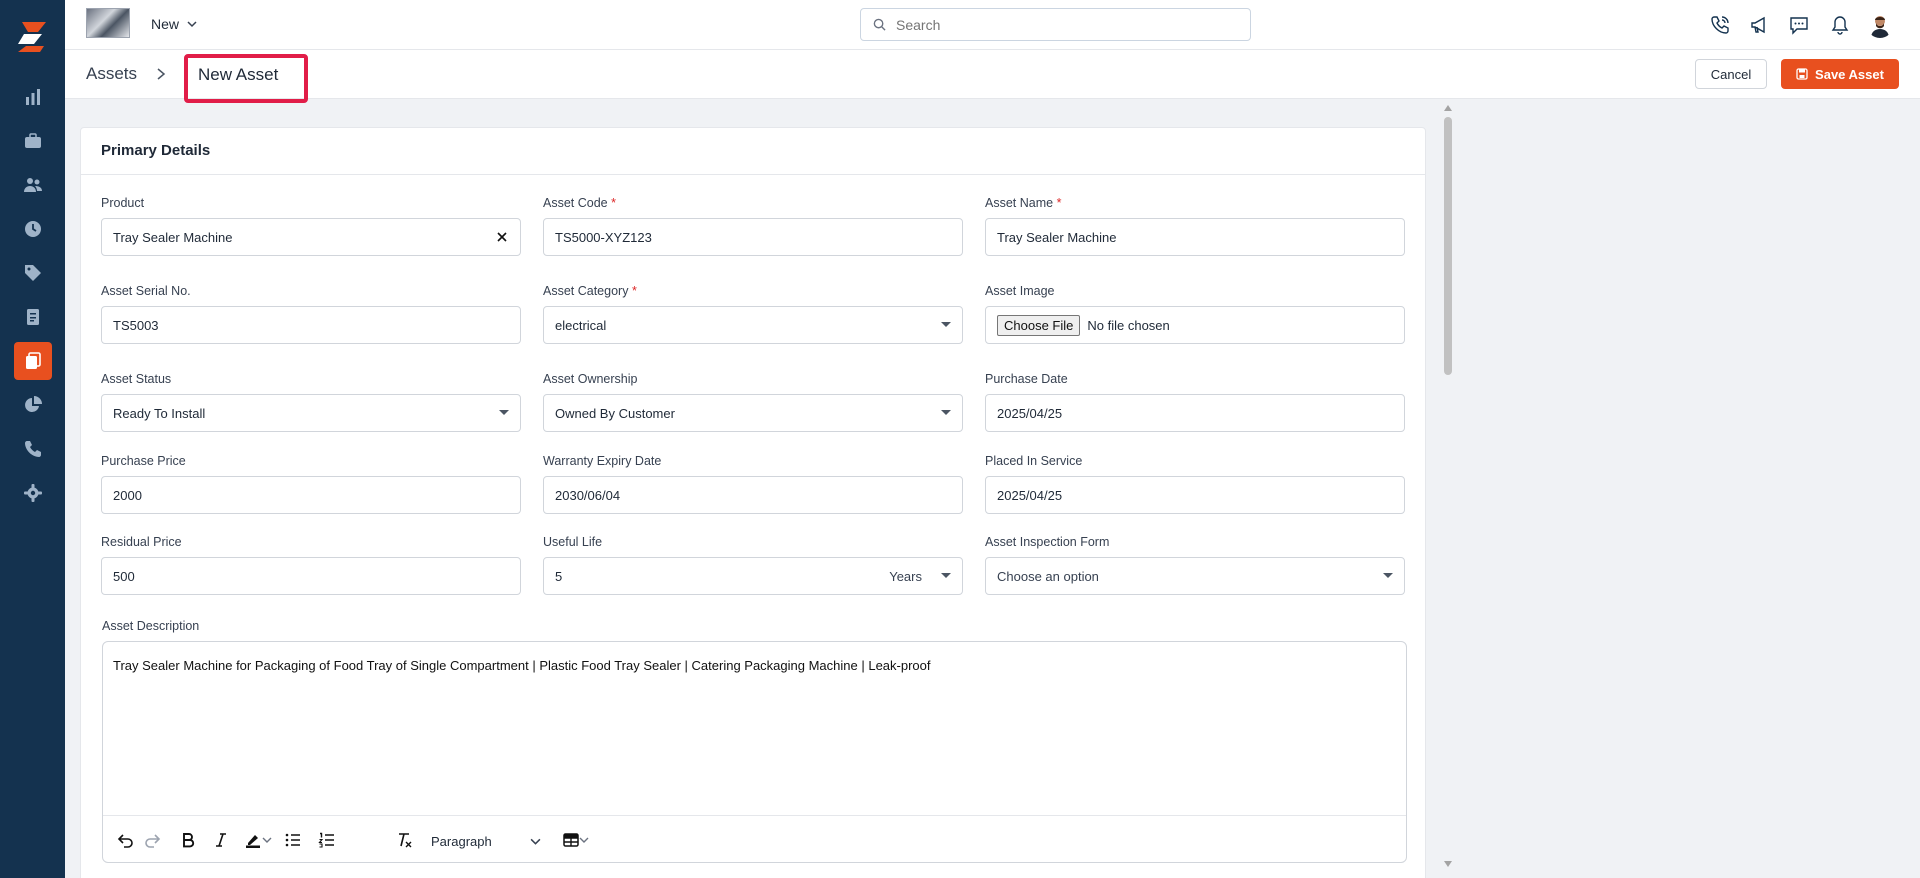 The image size is (1920, 878). I want to click on top-bar: New, so click(992, 25).